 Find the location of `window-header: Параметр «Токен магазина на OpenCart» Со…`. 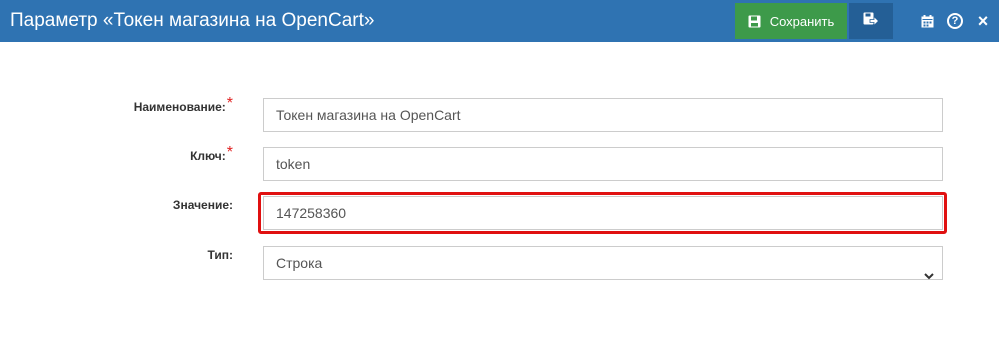

window-header: Параметр «Токен магазина на OpenCart» Со… is located at coordinates (499, 21).